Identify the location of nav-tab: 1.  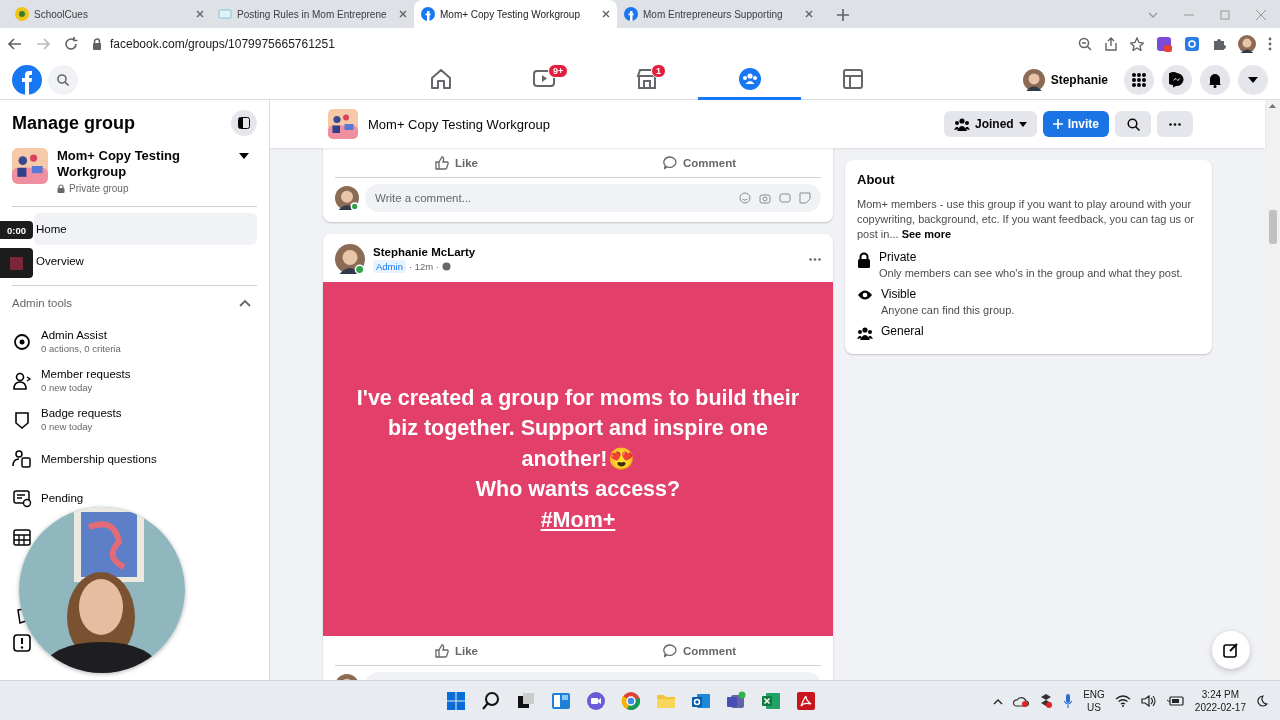
(646, 80).